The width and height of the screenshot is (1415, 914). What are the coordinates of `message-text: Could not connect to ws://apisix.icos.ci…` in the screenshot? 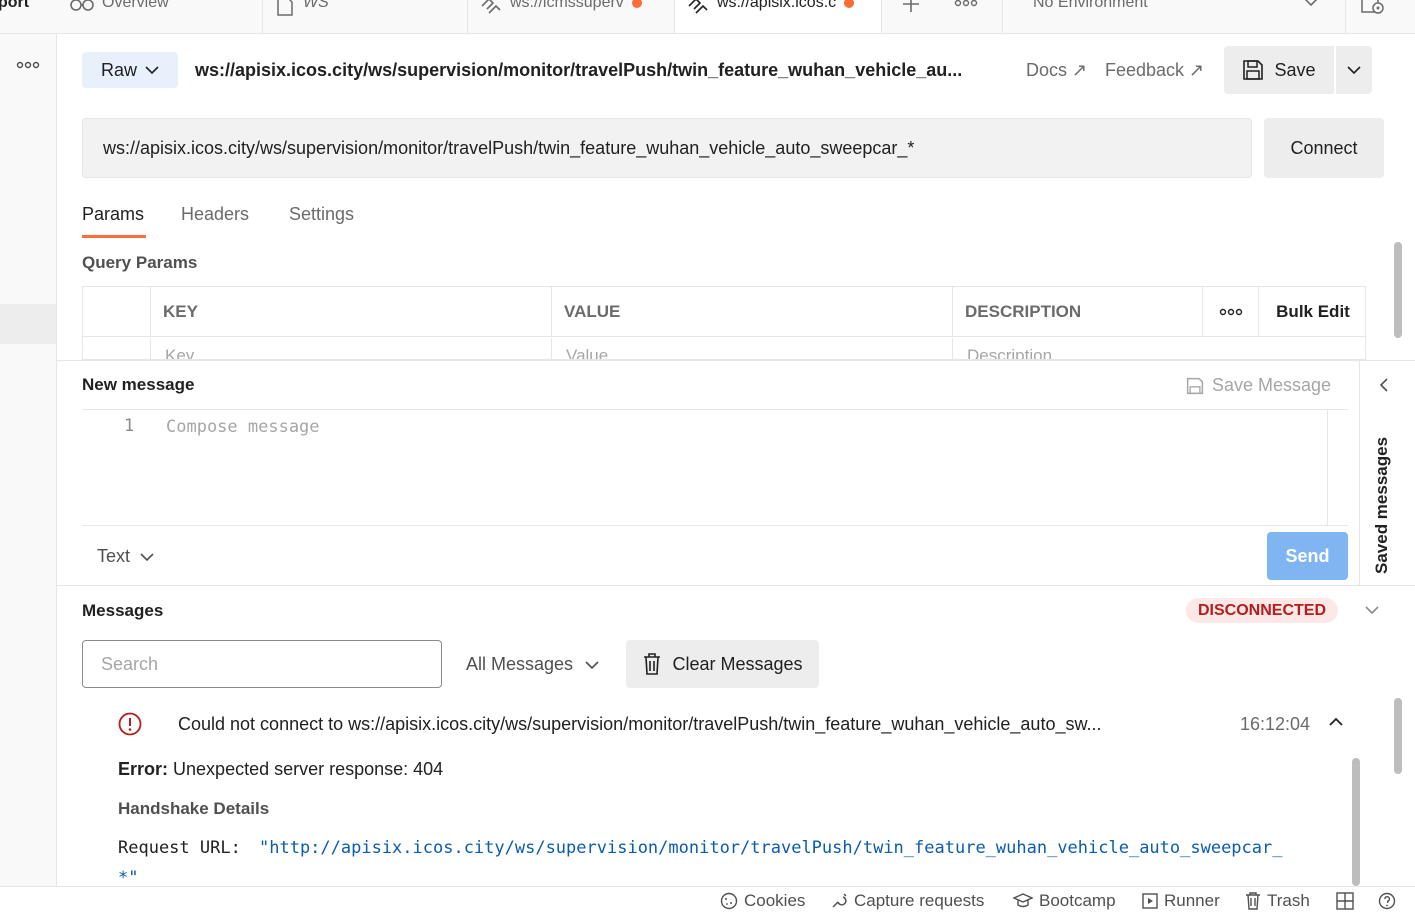 It's located at (639, 724).